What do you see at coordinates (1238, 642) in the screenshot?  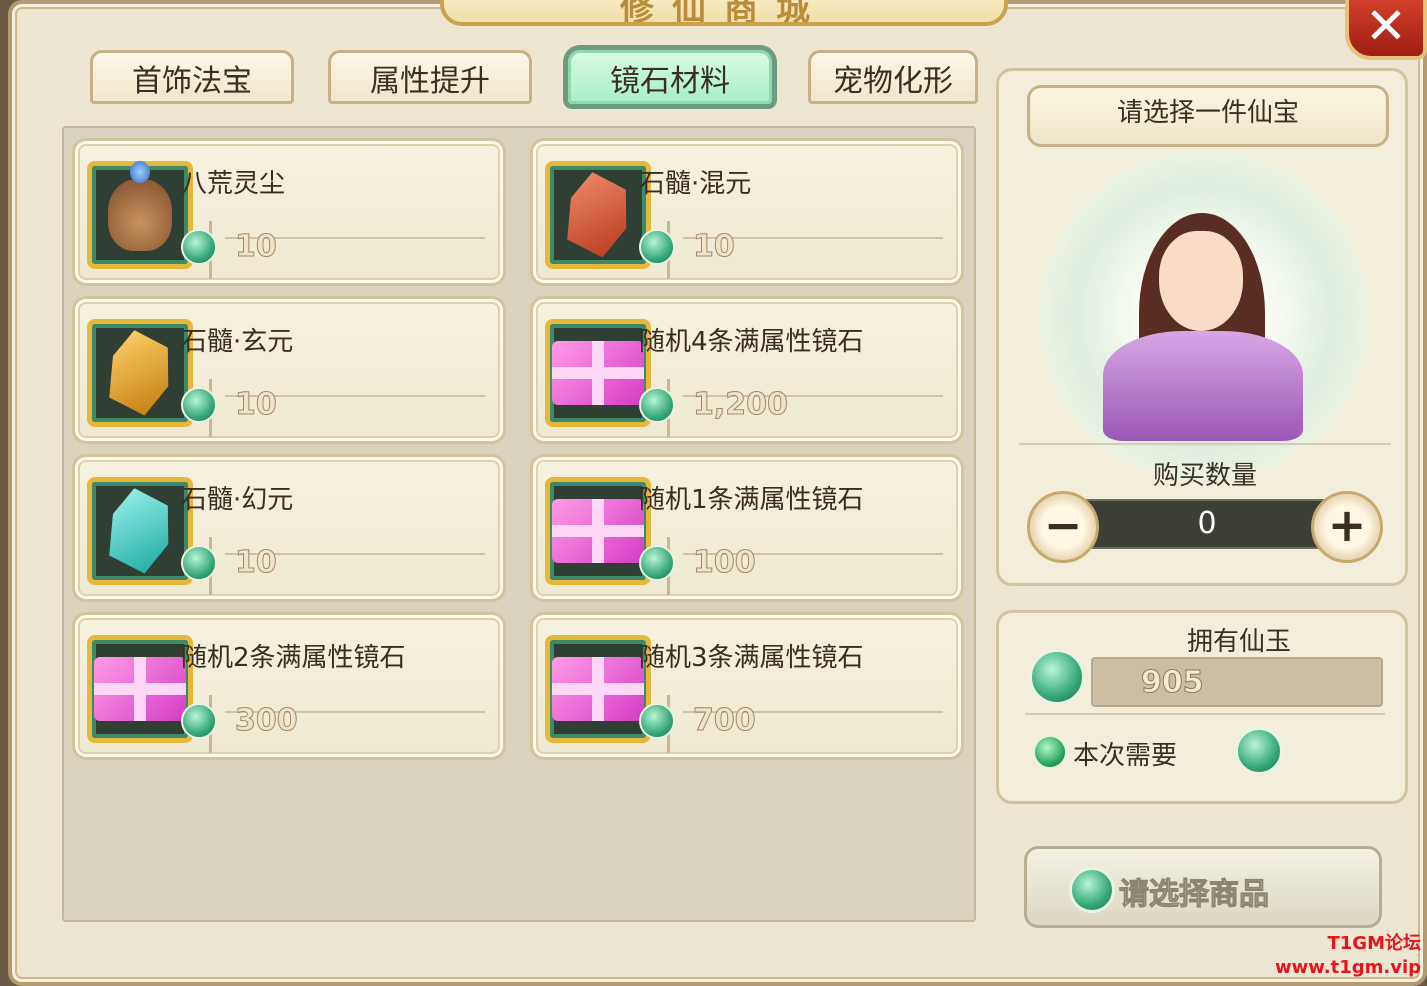 I see `owned-jade-label: 拥有仙玉` at bounding box center [1238, 642].